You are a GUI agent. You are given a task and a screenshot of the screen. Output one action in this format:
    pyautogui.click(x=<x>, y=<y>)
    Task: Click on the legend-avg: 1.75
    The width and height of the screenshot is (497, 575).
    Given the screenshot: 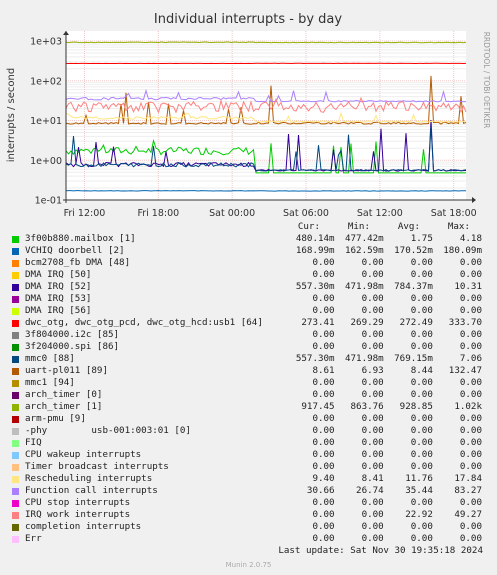 What is the action you would take?
    pyautogui.click(x=421, y=238)
    